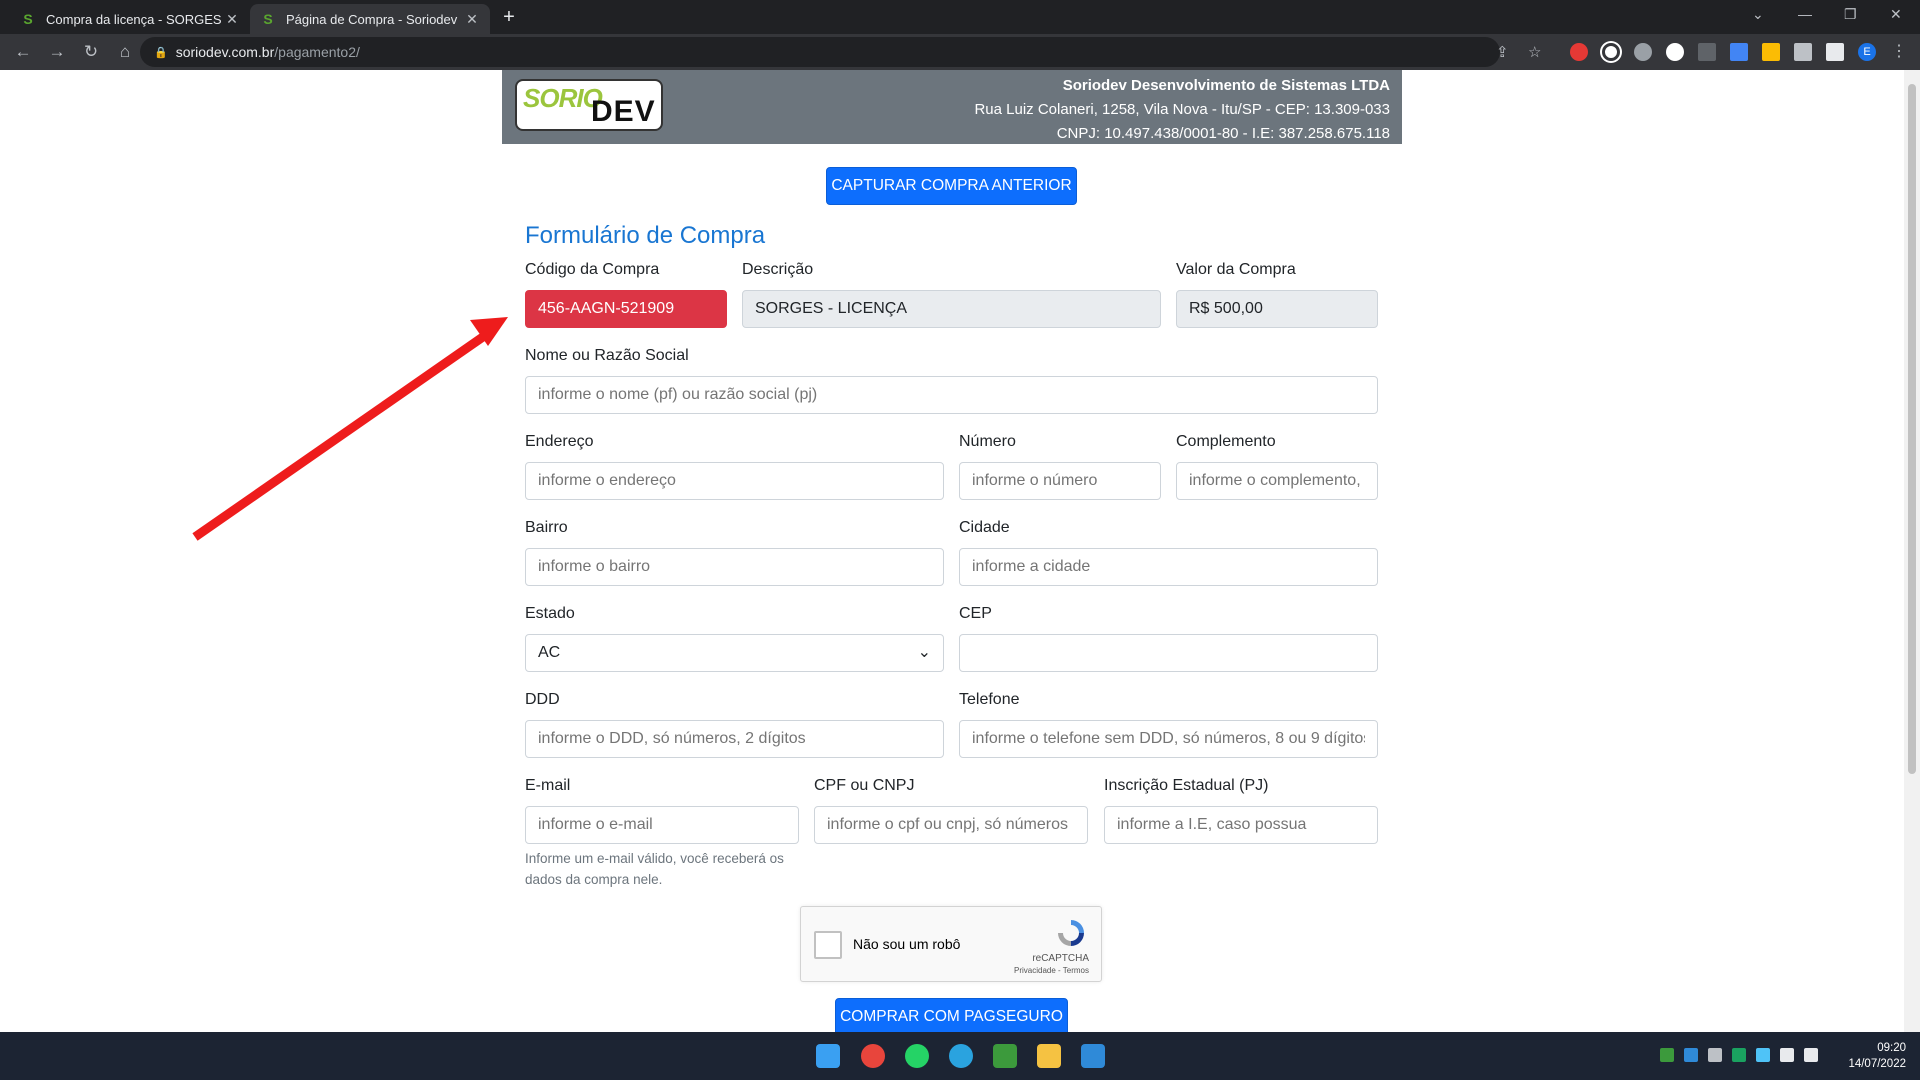 This screenshot has width=1920, height=1080. What do you see at coordinates (589, 105) in the screenshot?
I see `soriodev-logo: SORIO DEV` at bounding box center [589, 105].